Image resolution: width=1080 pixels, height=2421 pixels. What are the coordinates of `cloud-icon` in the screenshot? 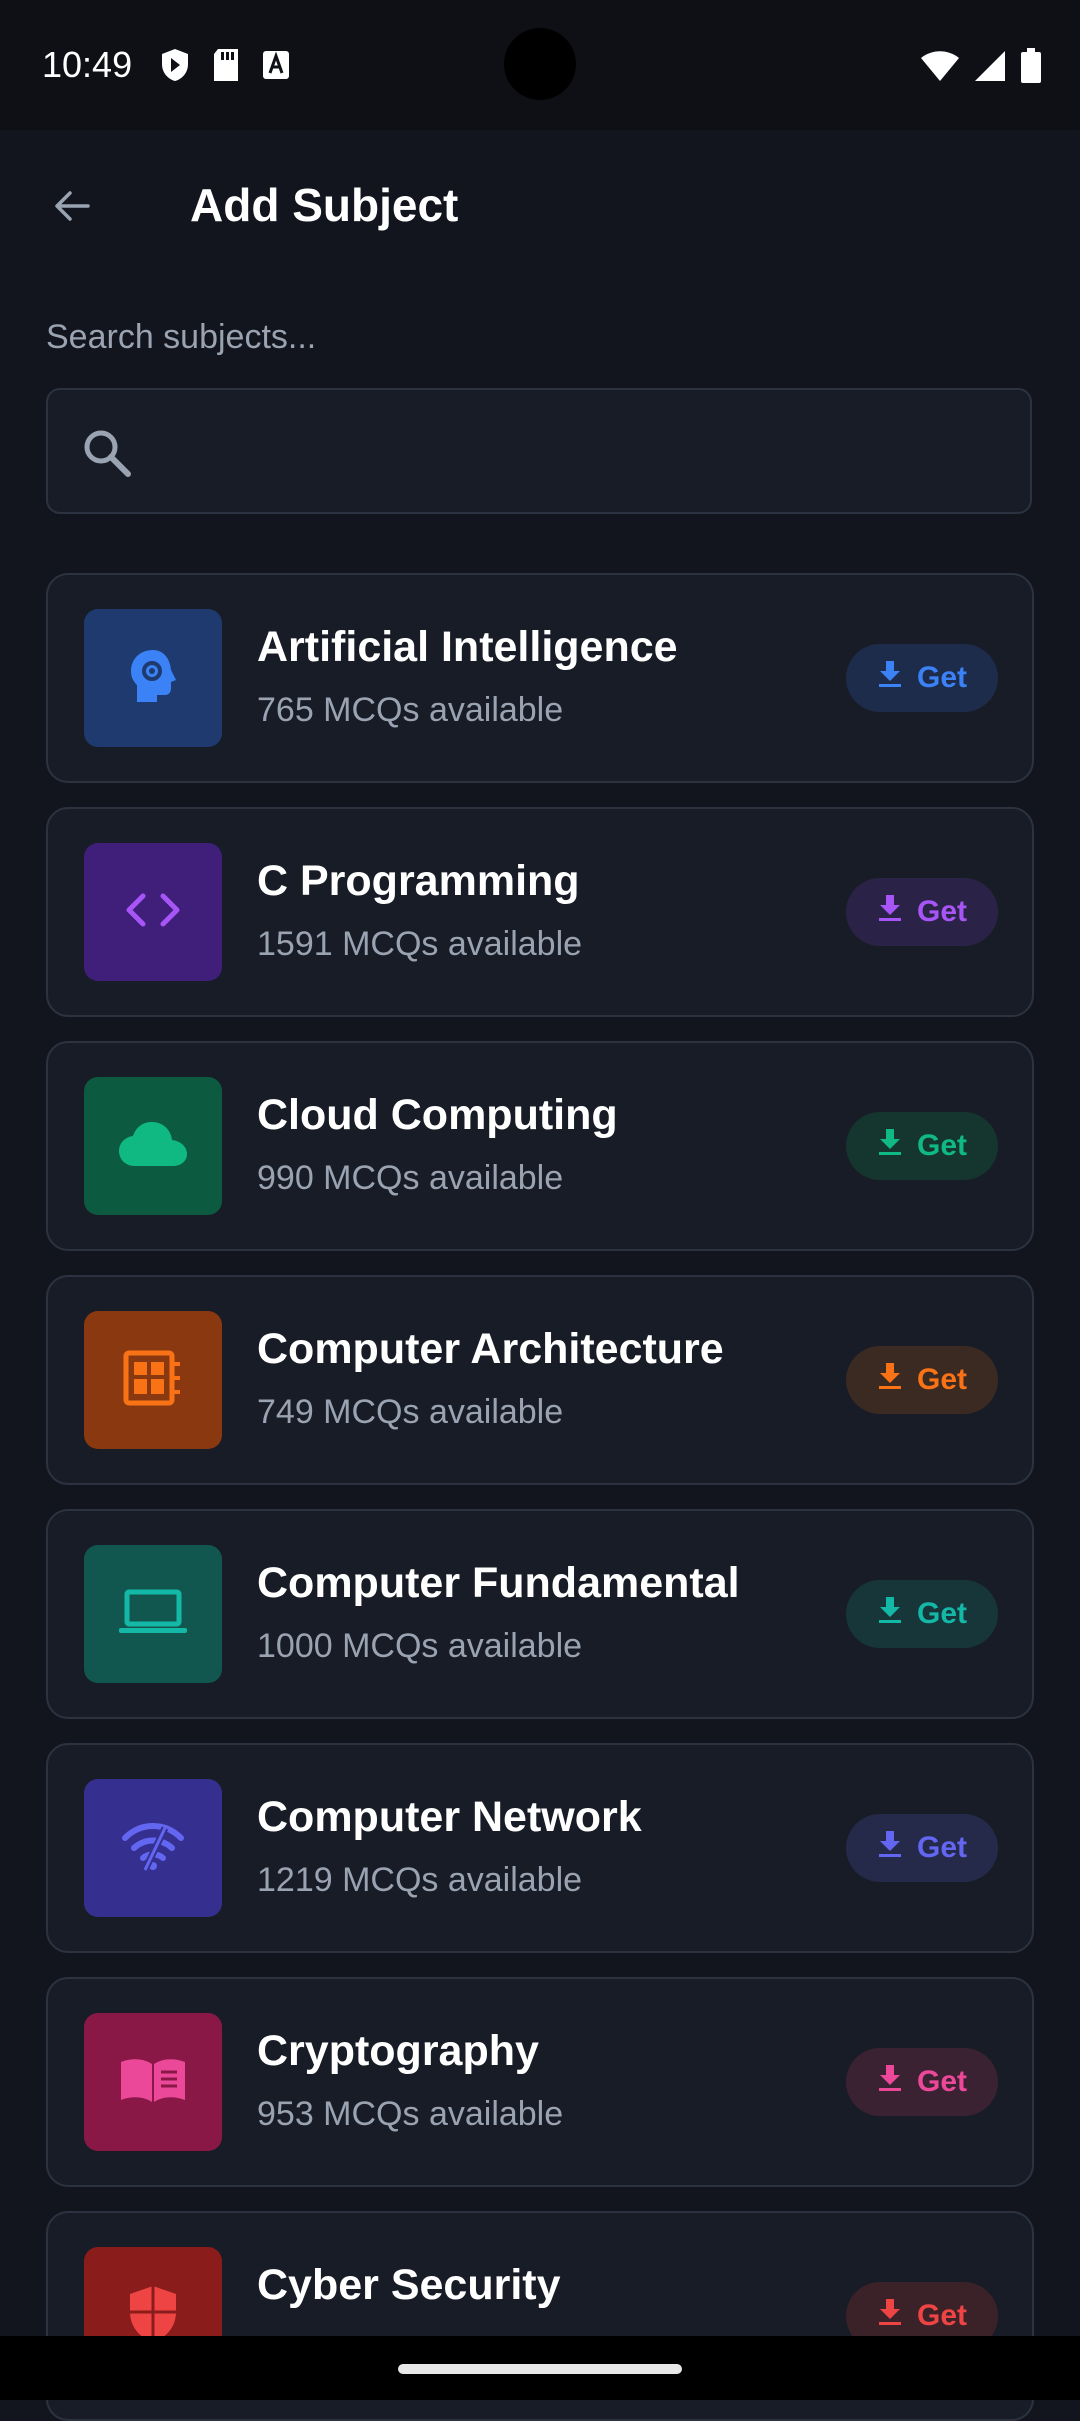 It's located at (153, 1146).